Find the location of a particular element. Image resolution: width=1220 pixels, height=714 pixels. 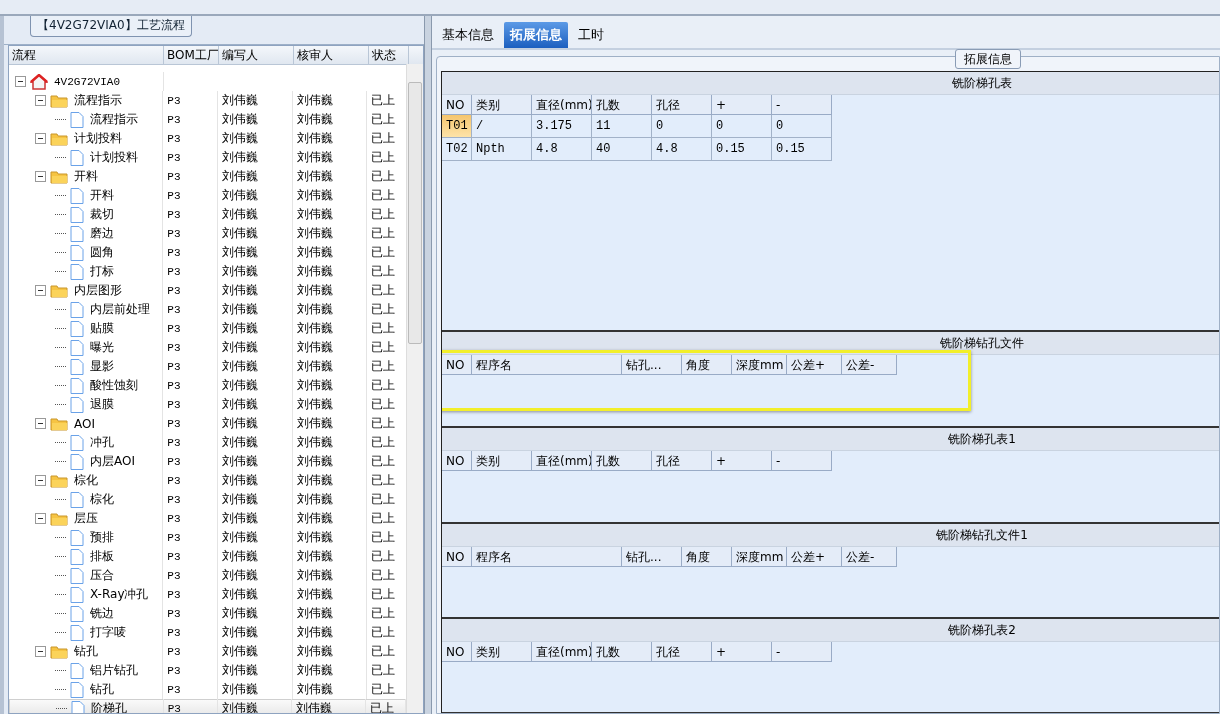

tab: 拓展信息 is located at coordinates (536, 35).